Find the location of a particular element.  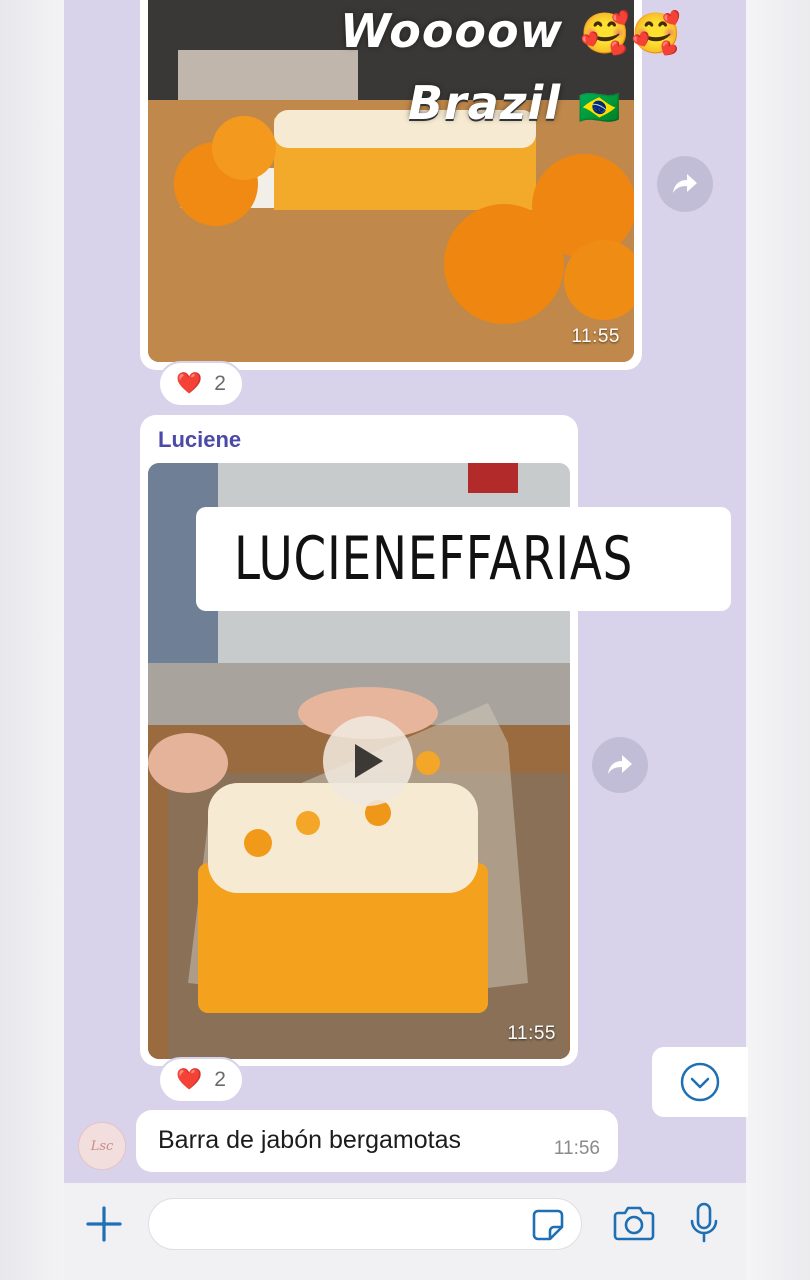

right-frame is located at coordinates (778, 640).